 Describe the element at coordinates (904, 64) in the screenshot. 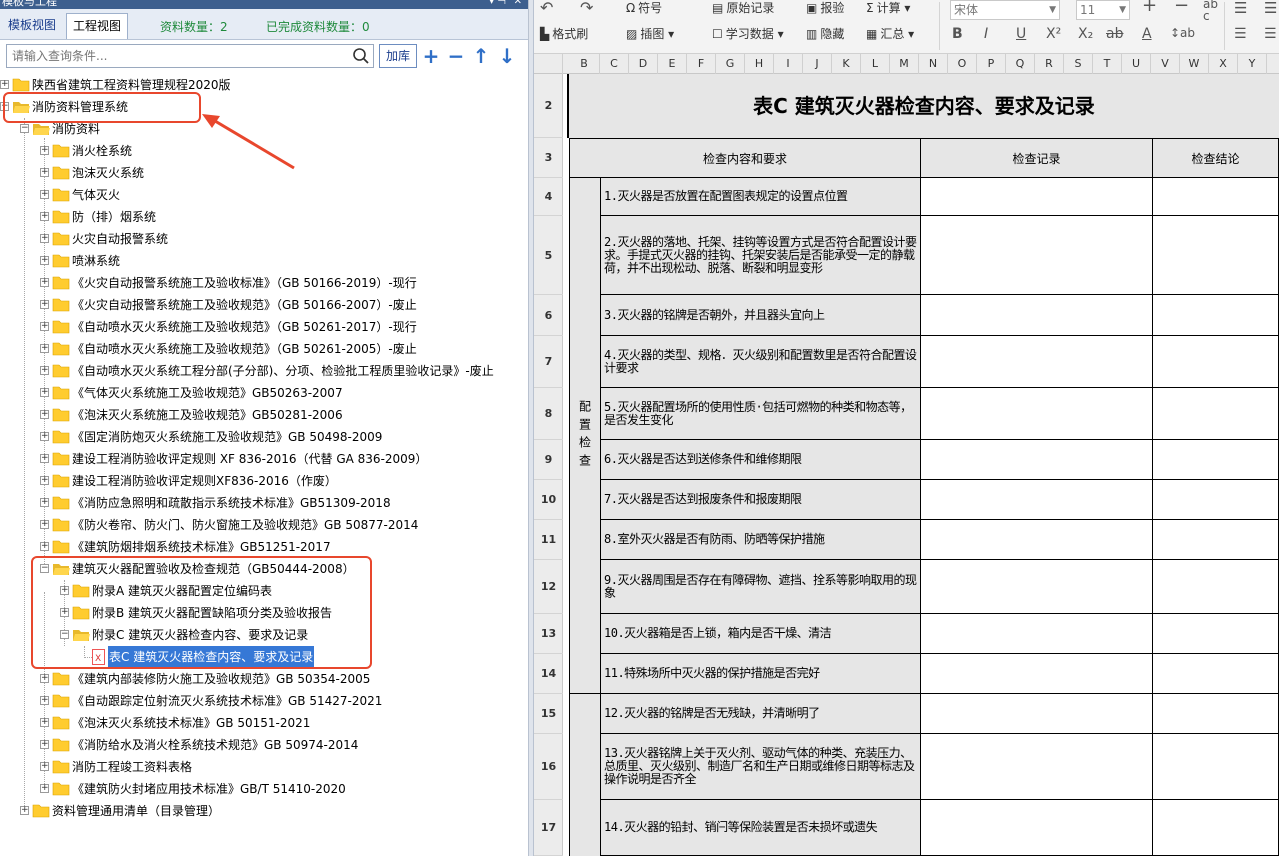

I see `column-header: M` at that location.